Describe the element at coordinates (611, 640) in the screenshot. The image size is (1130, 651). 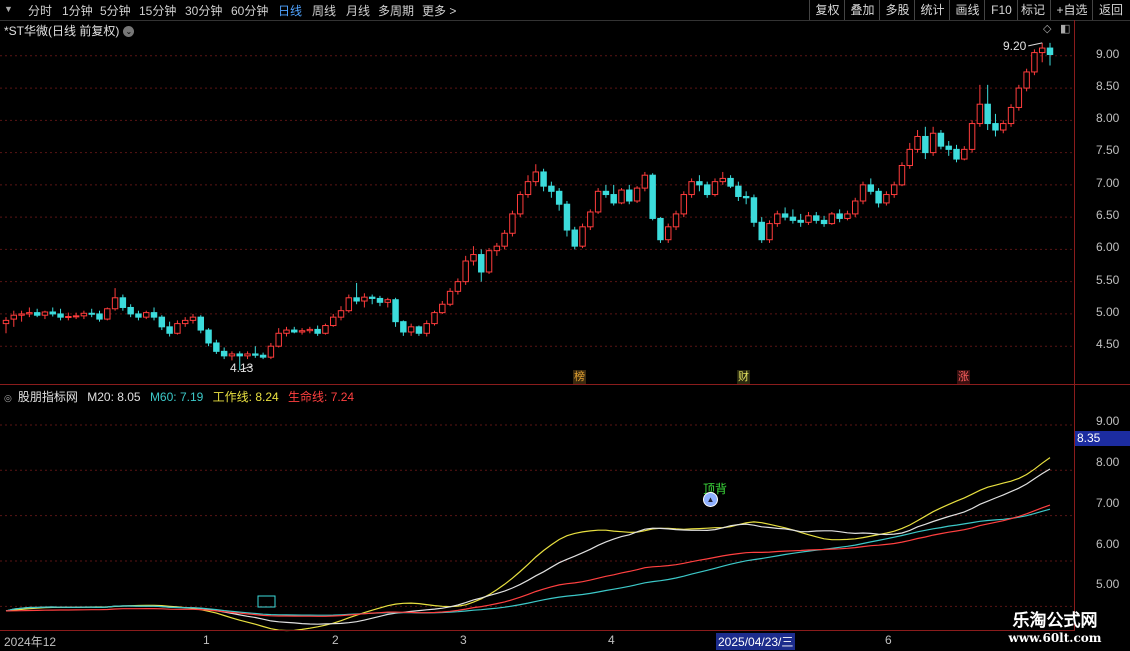
I see `date-label: 4` at that location.